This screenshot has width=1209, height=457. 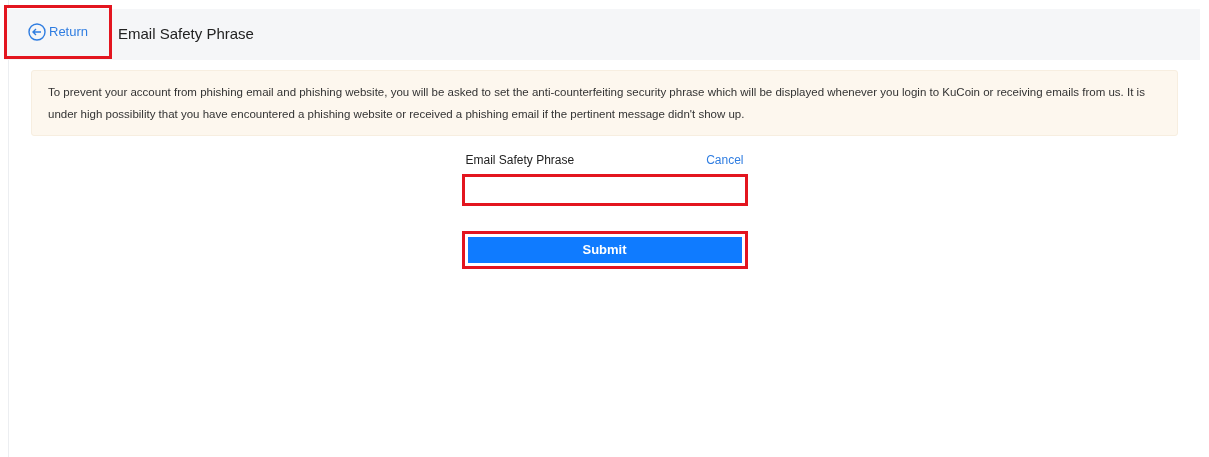 I want to click on cancel-link: Cancel, so click(x=725, y=160).